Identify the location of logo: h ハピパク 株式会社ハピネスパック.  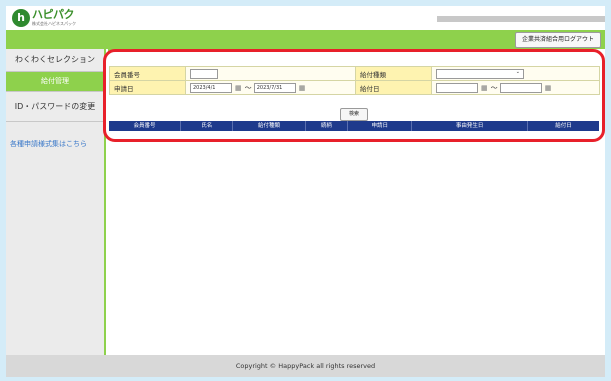
(72, 19).